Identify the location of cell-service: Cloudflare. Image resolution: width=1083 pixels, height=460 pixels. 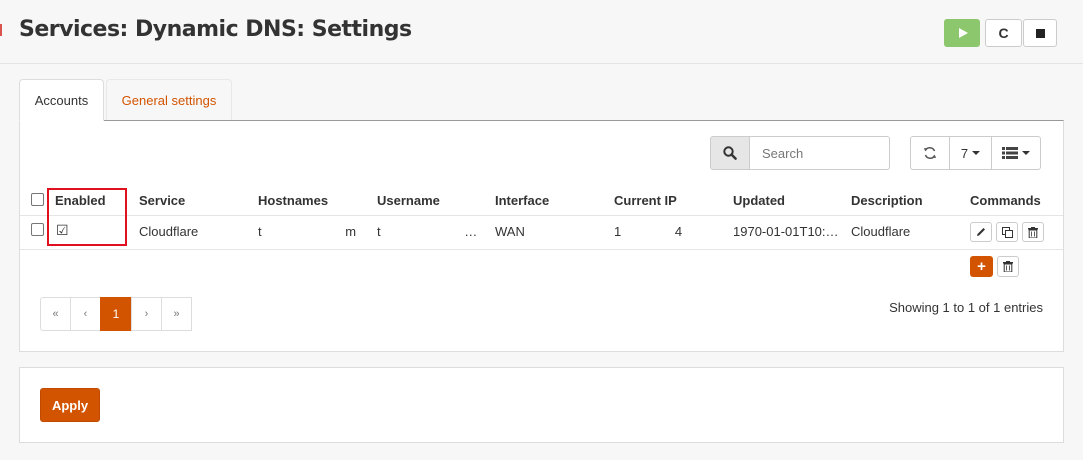
(169, 231).